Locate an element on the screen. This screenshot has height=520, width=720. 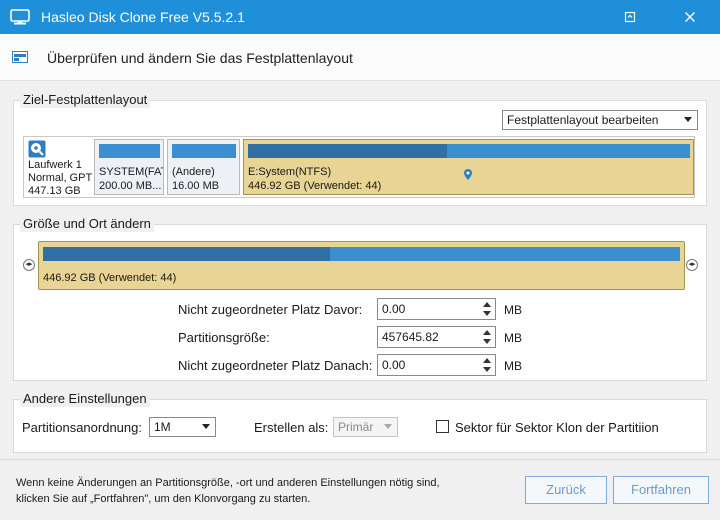
restore-button is located at coordinates (630, 17).